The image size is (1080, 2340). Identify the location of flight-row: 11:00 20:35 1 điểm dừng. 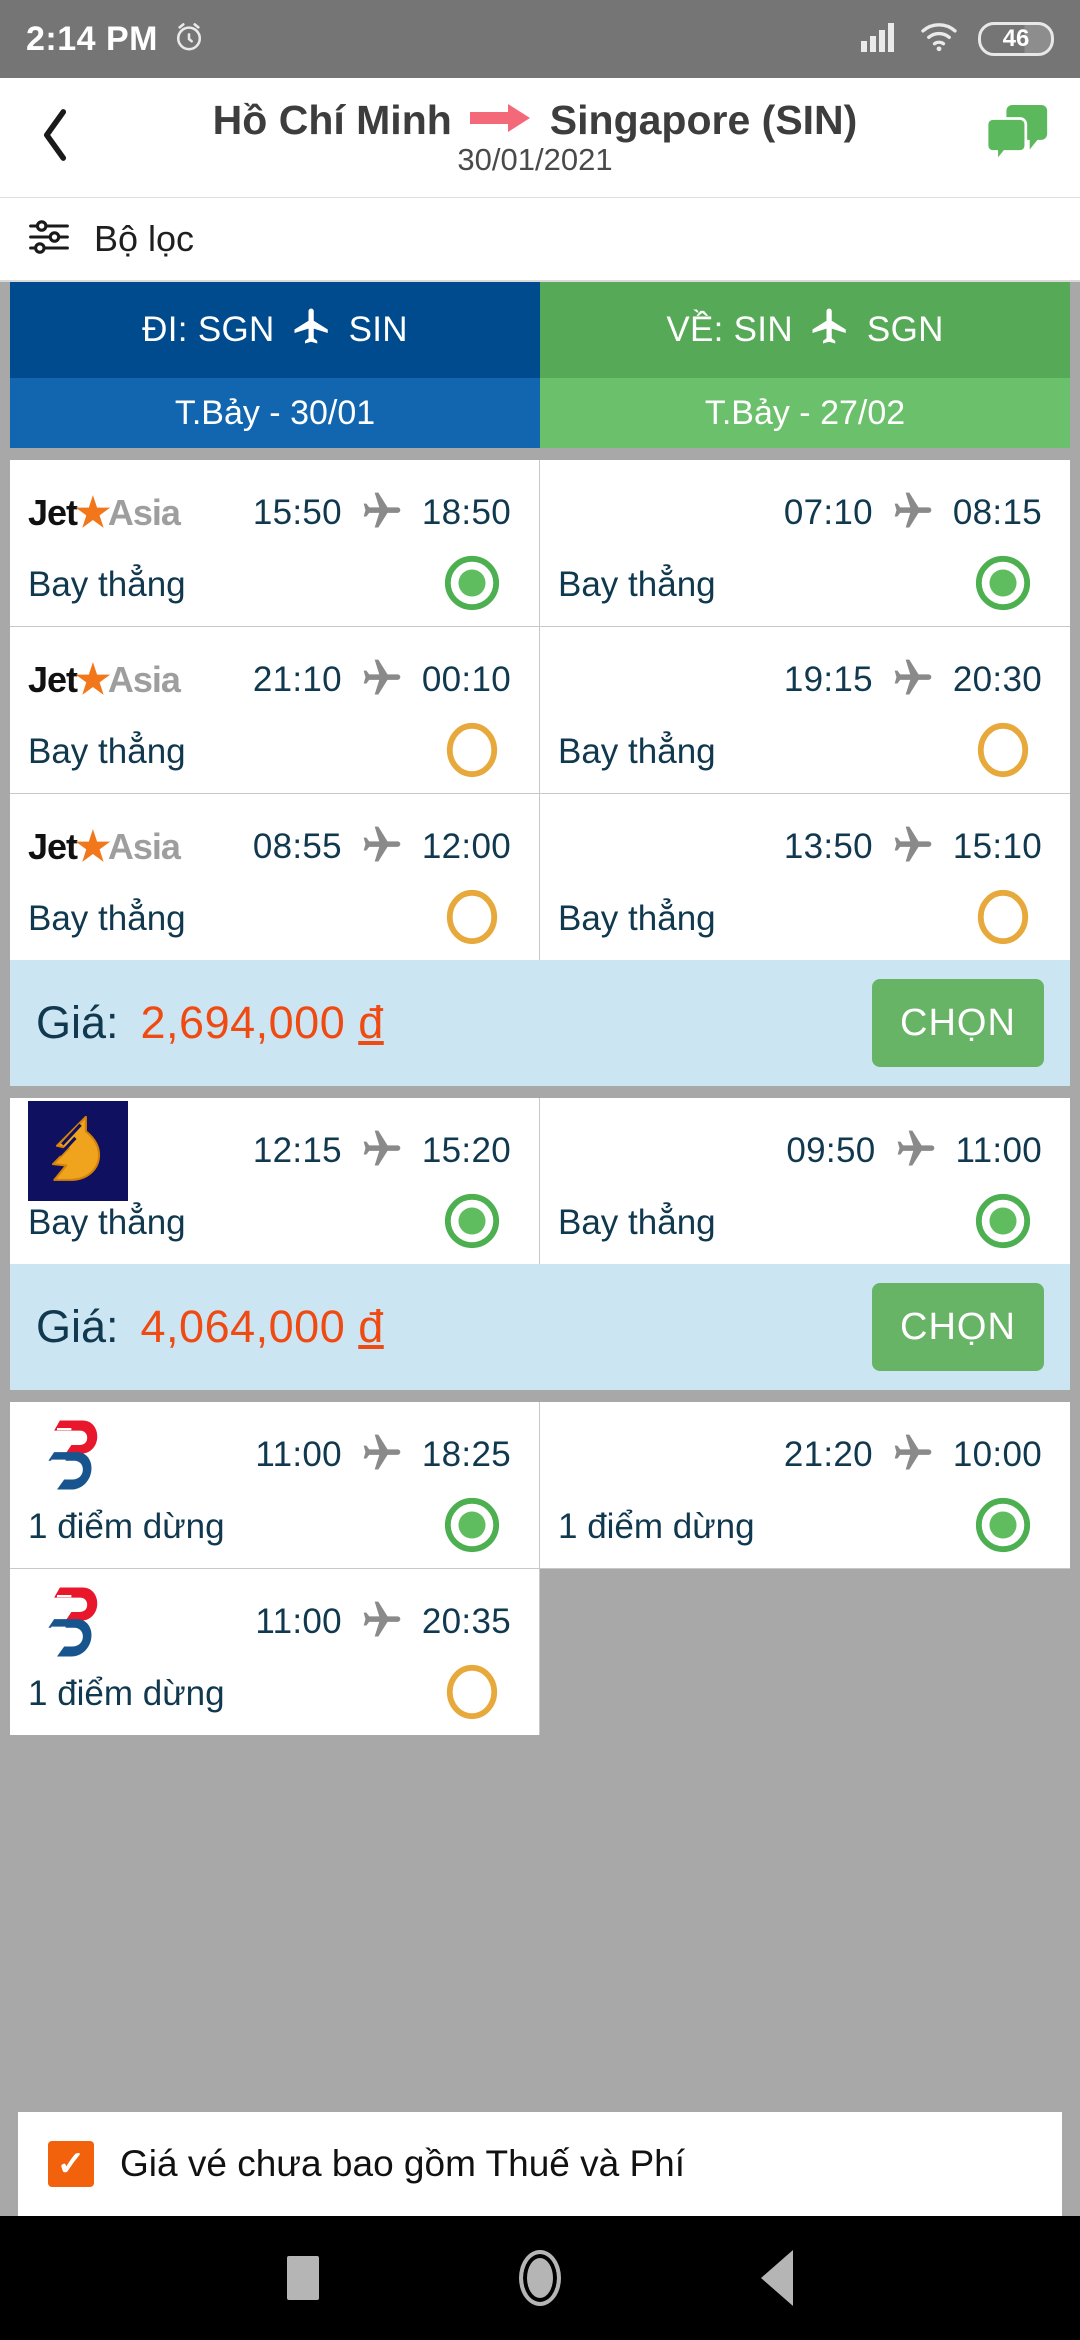
(540, 1652).